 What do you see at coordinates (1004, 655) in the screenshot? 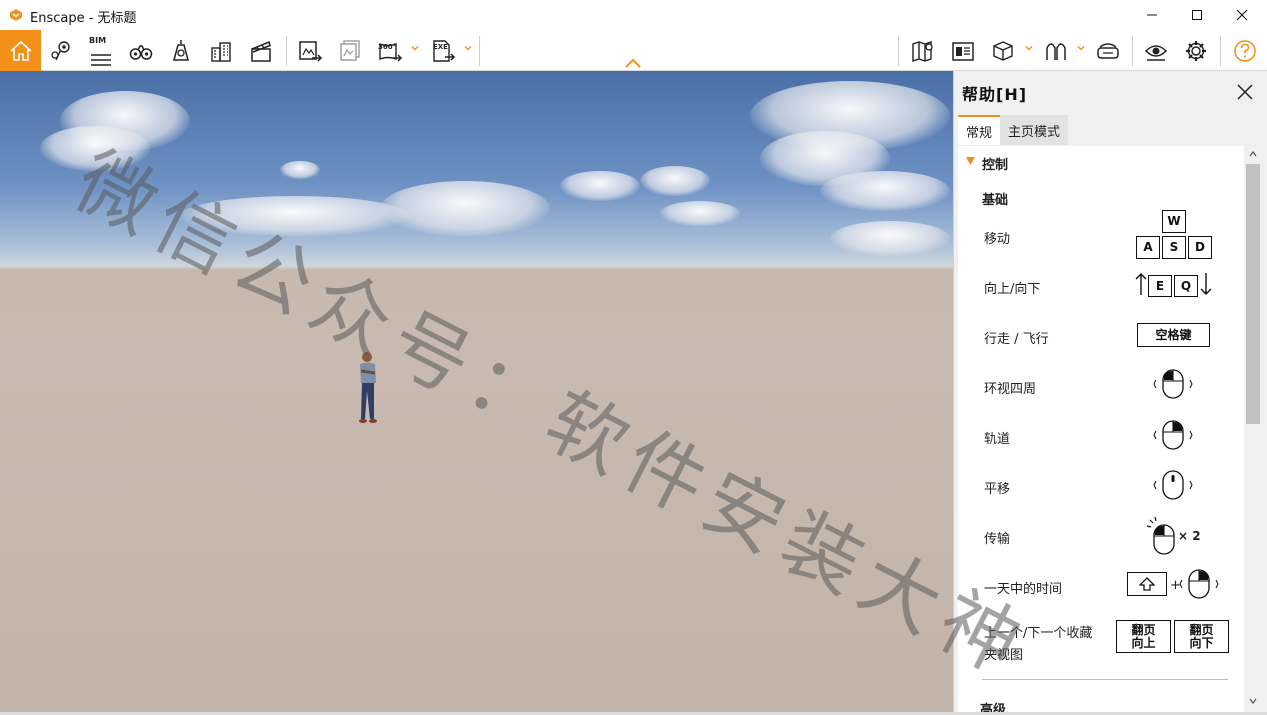
I see `row-label-favorites-line2: 夹视图` at bounding box center [1004, 655].